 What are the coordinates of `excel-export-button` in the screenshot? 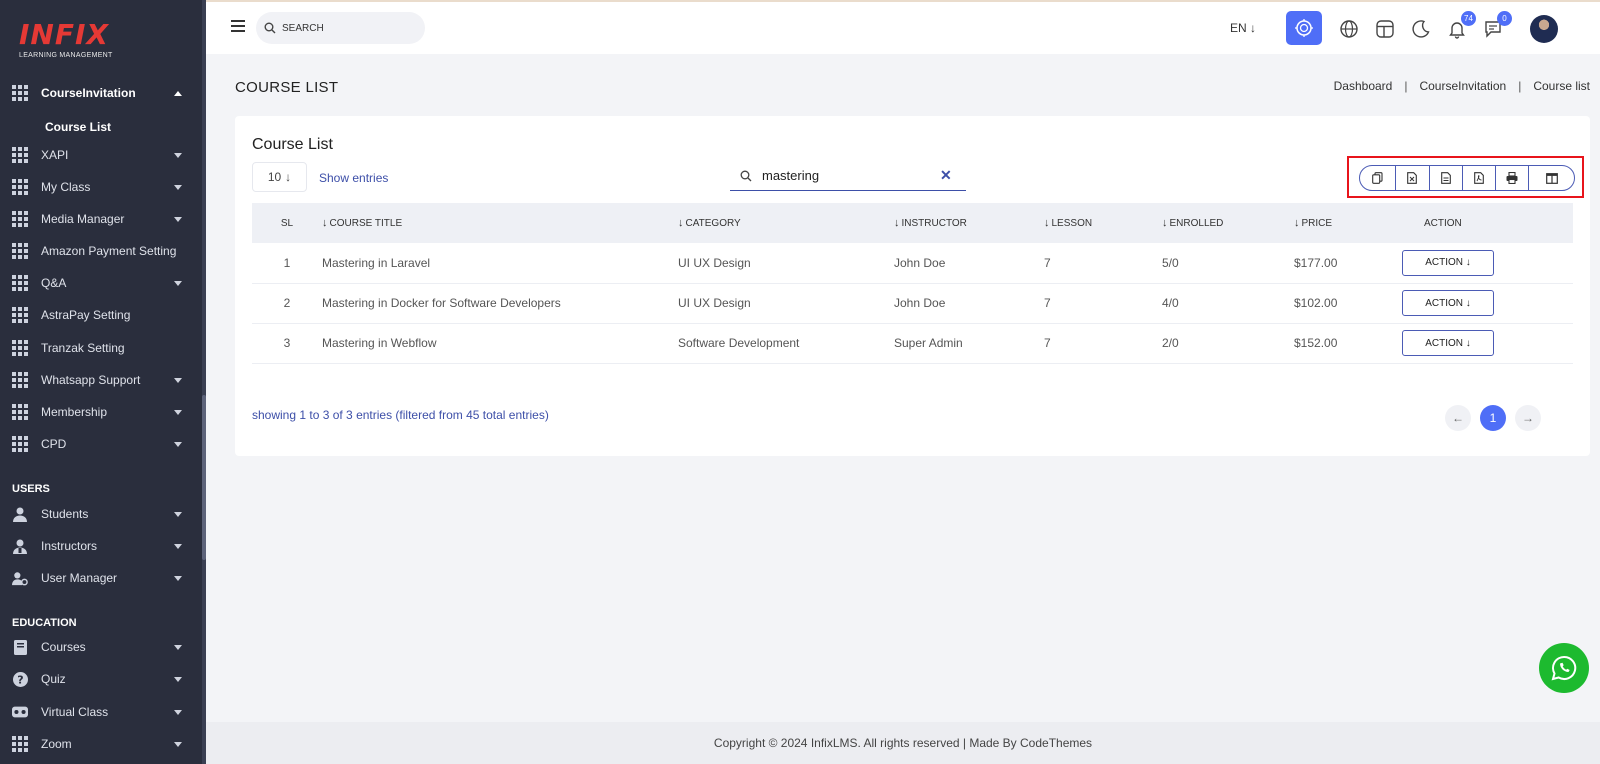 It's located at (1413, 178).